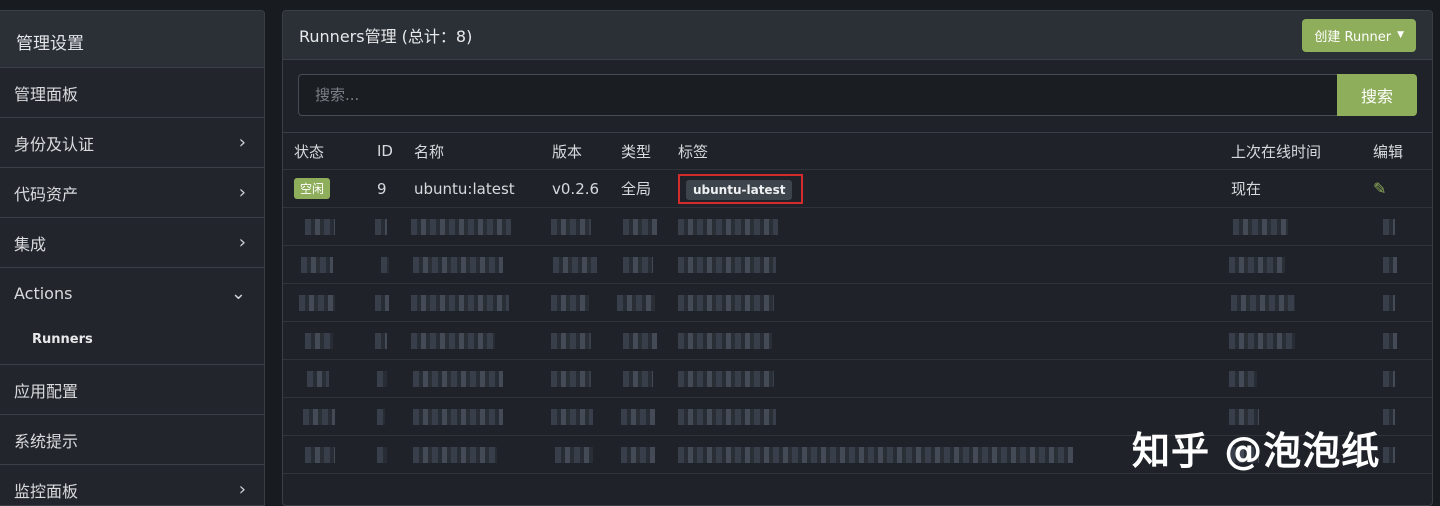 Image resolution: width=1440 pixels, height=506 pixels. What do you see at coordinates (1353, 37) in the screenshot?
I see `create-runner-label: 创建 Runner` at bounding box center [1353, 37].